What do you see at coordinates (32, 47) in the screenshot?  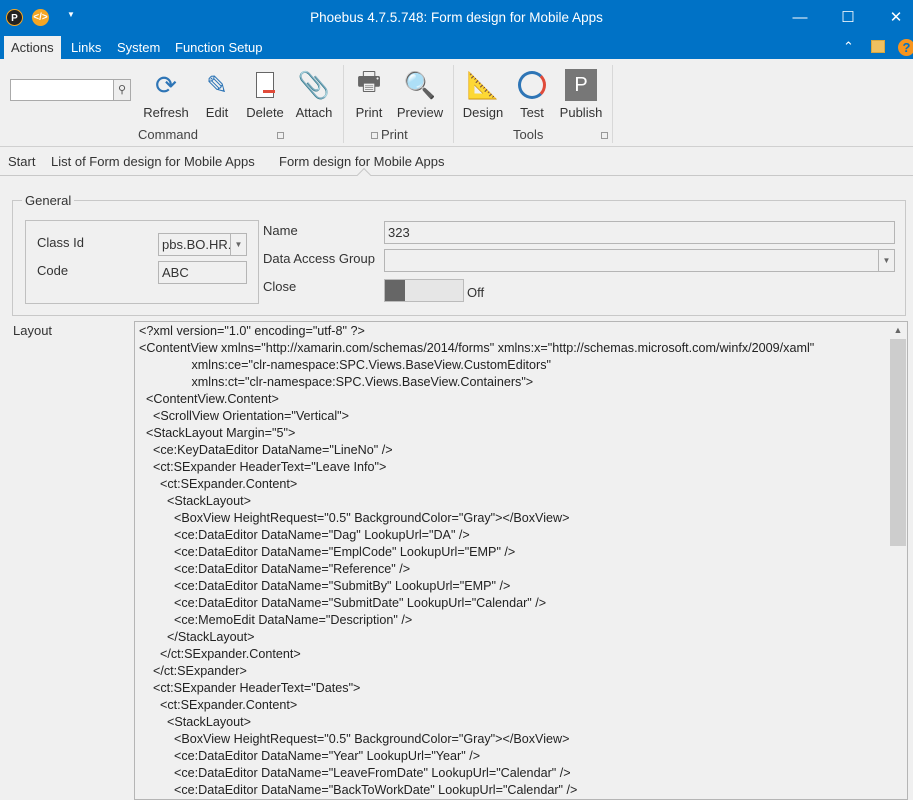 I see `tab-actions: Actions` at bounding box center [32, 47].